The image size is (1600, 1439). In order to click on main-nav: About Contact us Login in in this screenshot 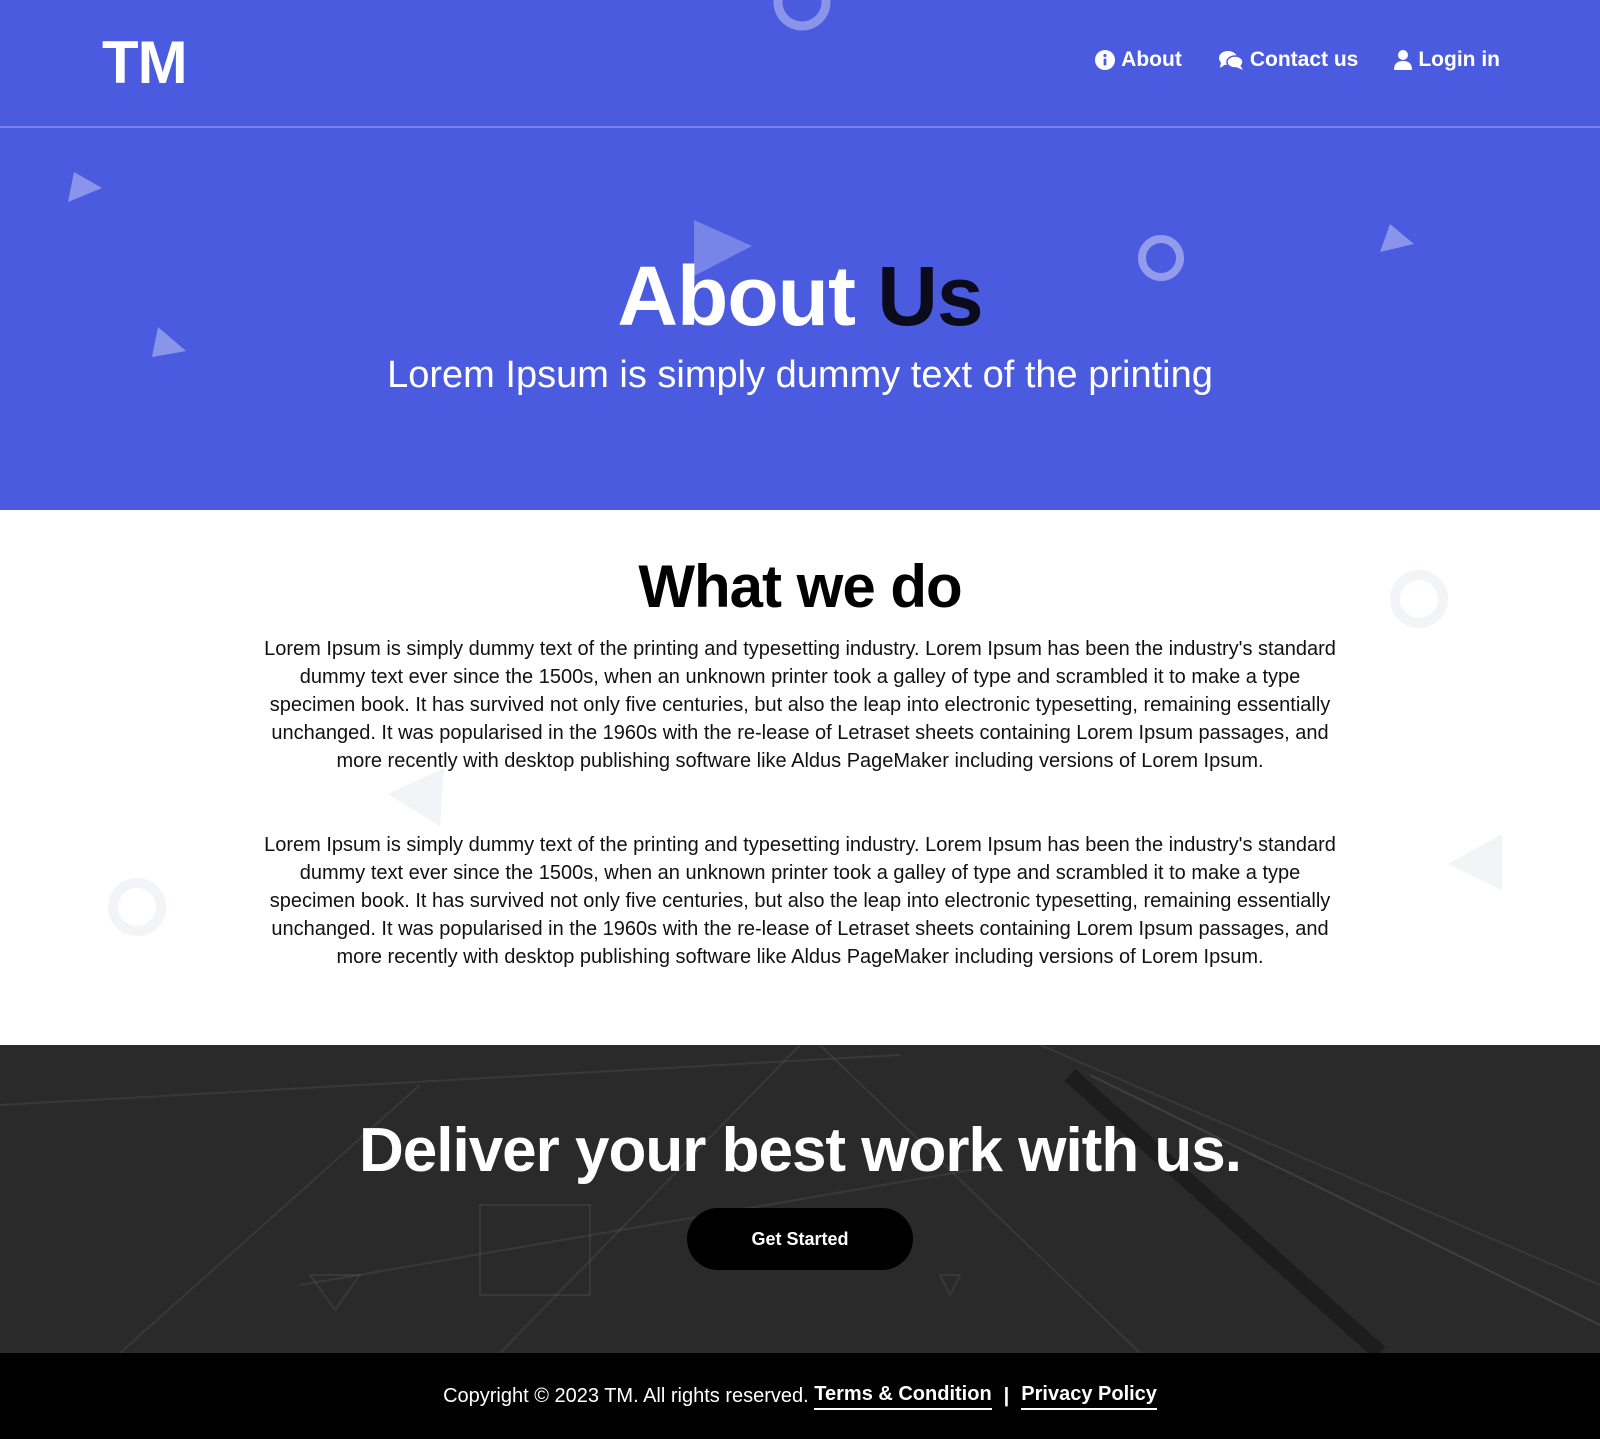, I will do `click(1297, 60)`.